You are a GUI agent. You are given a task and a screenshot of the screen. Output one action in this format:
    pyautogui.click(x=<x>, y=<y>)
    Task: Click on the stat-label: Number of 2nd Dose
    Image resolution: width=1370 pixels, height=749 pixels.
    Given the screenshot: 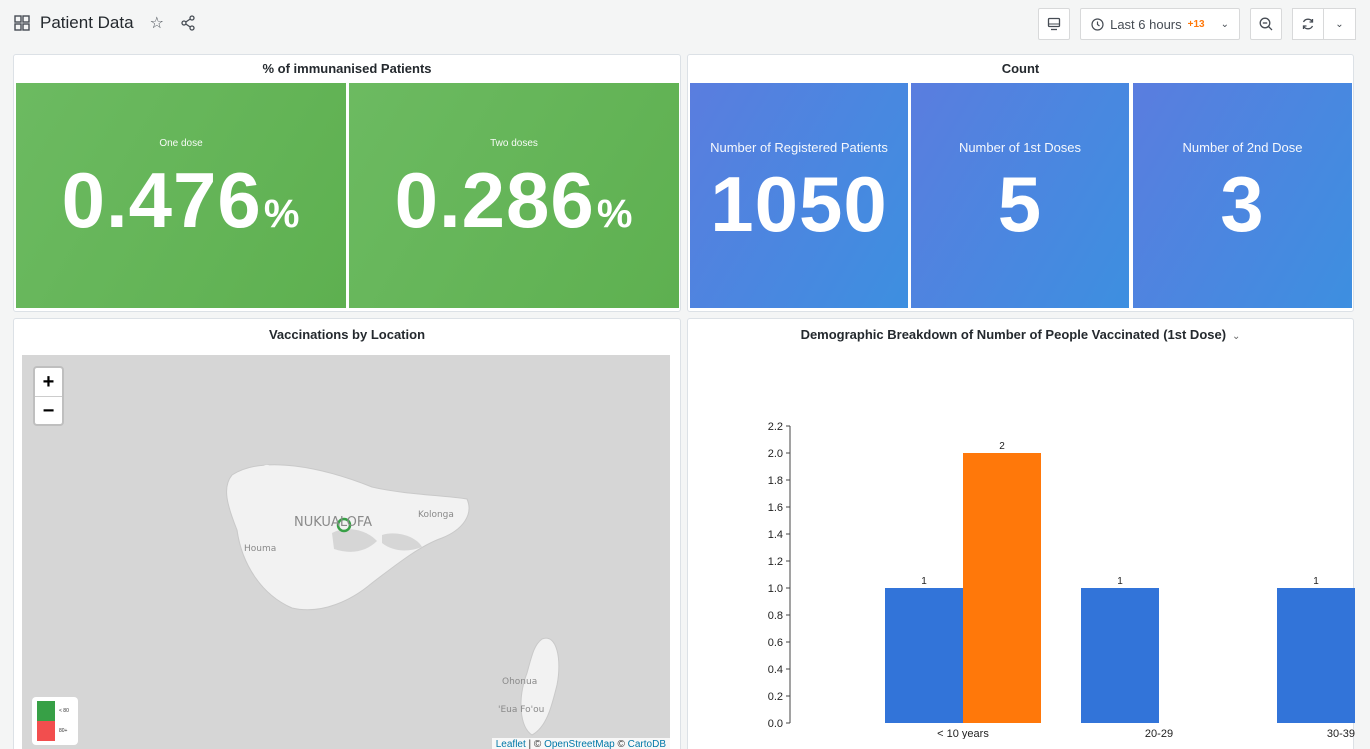 What is the action you would take?
    pyautogui.click(x=1242, y=147)
    